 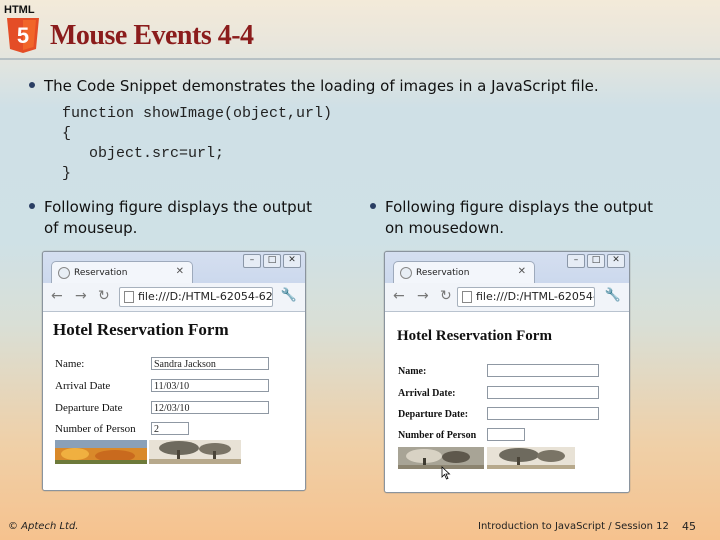 What do you see at coordinates (689, 526) in the screenshot?
I see `page-number: 45` at bounding box center [689, 526].